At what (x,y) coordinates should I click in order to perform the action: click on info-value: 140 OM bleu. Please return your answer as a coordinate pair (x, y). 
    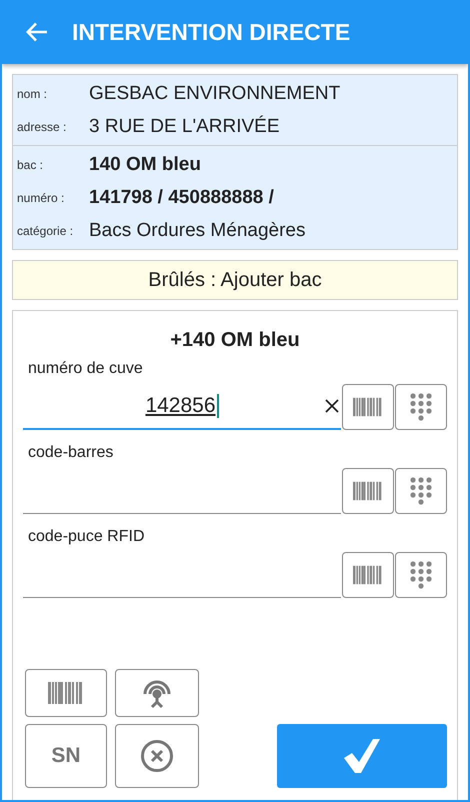
    Looking at the image, I should click on (145, 165).